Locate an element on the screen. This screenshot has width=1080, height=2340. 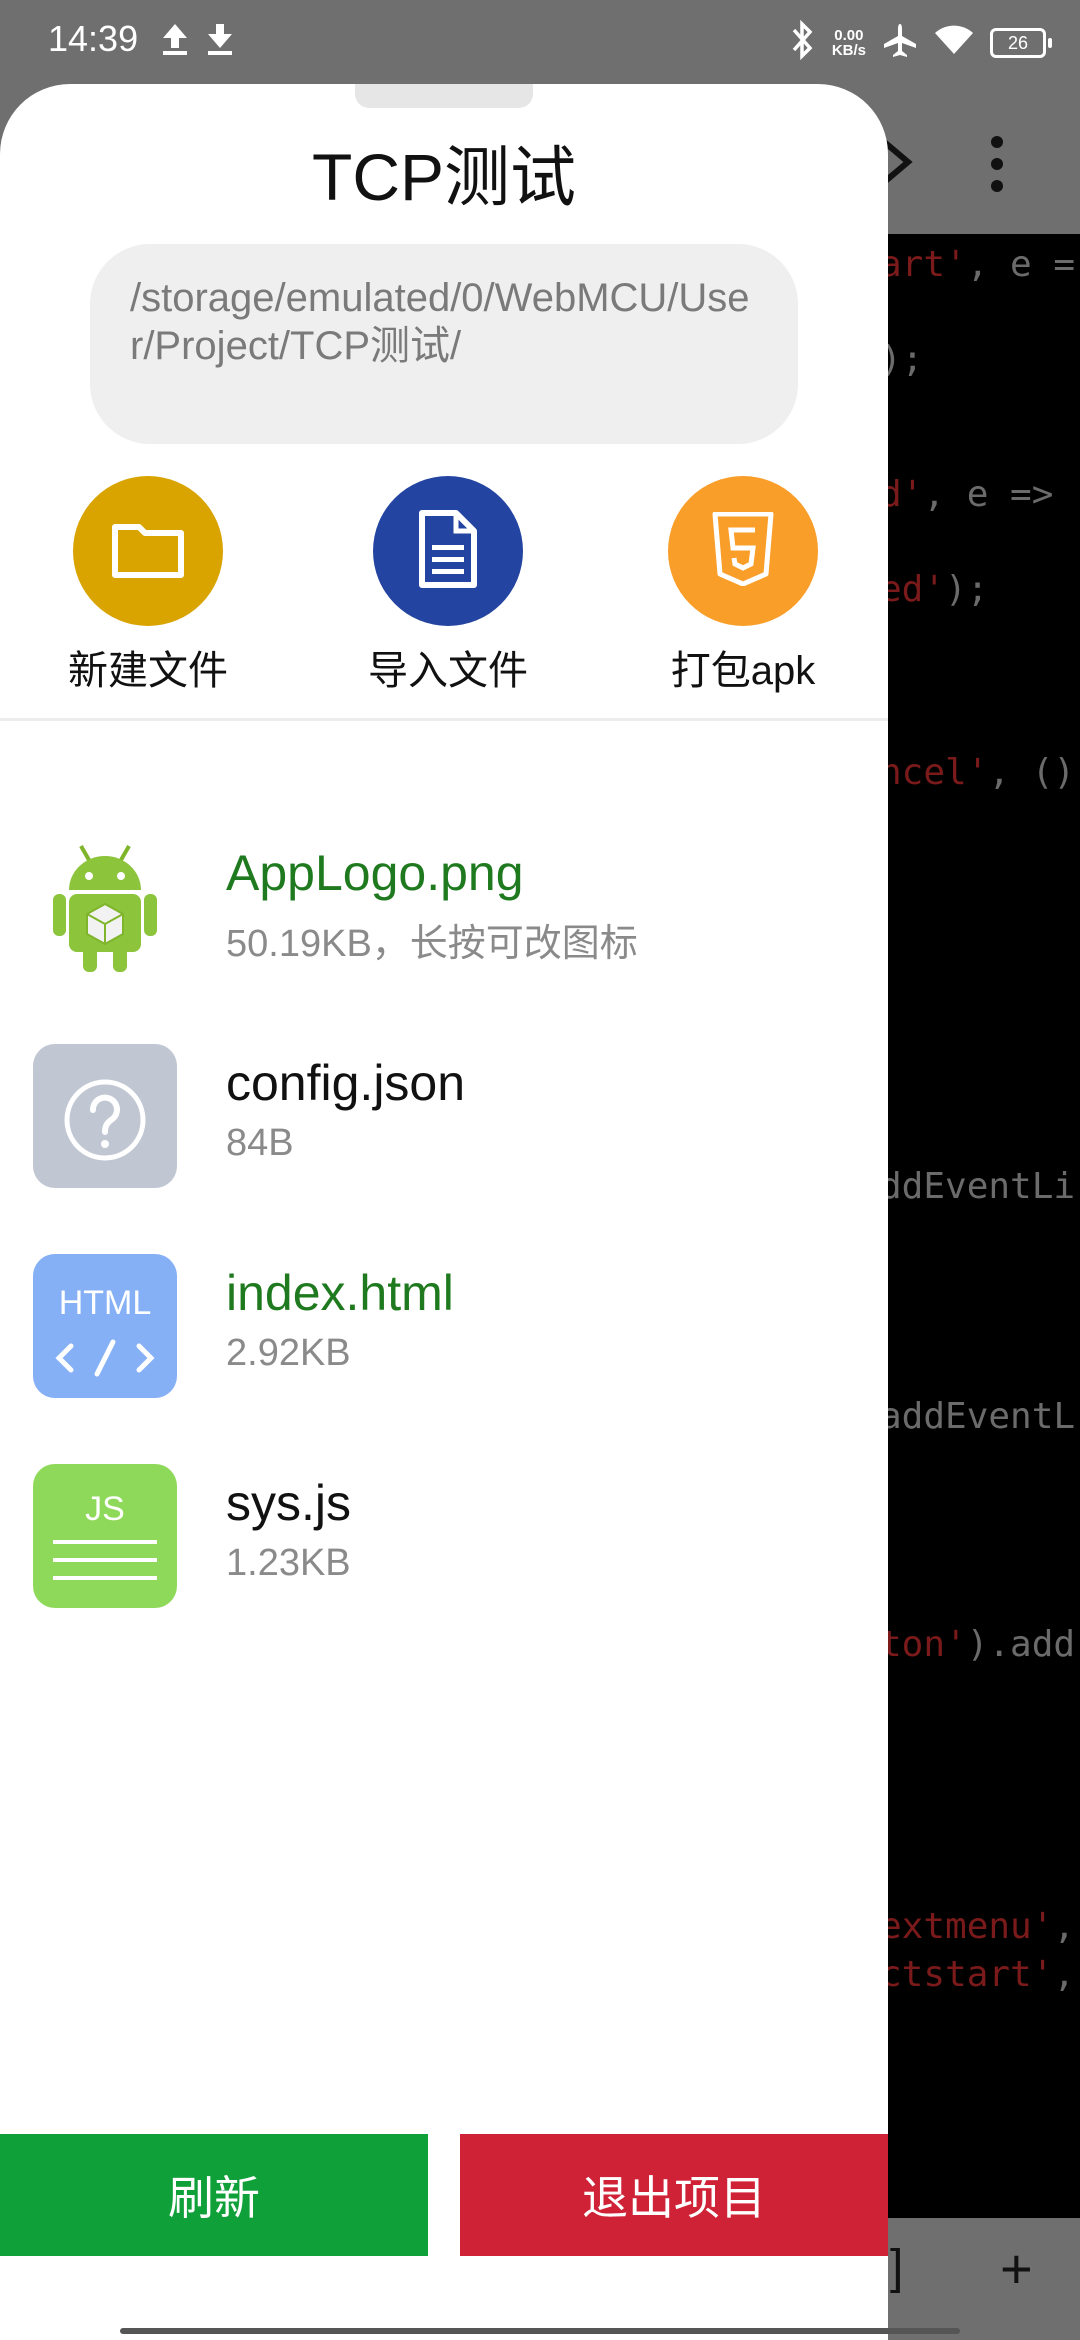
code-string: ton' is located at coordinates (923, 1644).